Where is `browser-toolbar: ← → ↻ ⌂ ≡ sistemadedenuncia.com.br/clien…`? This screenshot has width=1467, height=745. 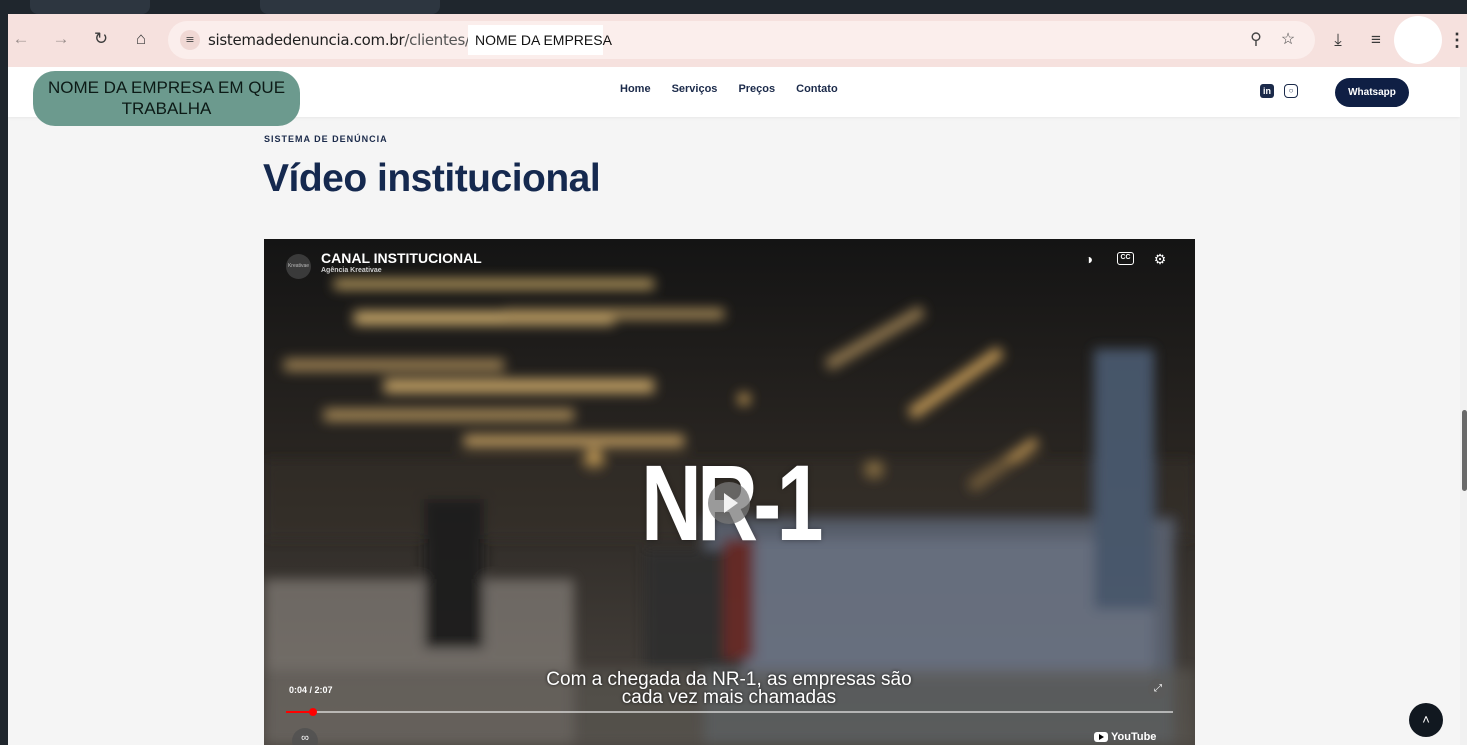 browser-toolbar: ← → ↻ ⌂ ≡ sistemadedenuncia.com.br/clien… is located at coordinates (737, 40).